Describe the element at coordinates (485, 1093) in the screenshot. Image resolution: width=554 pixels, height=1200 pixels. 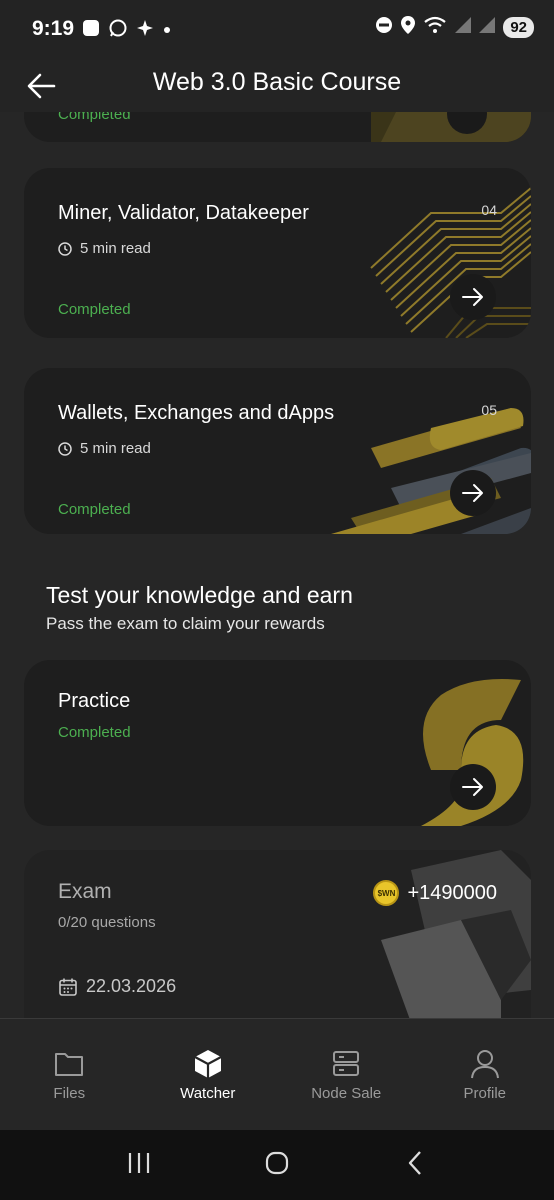
I see `nav-label: Profile` at that location.